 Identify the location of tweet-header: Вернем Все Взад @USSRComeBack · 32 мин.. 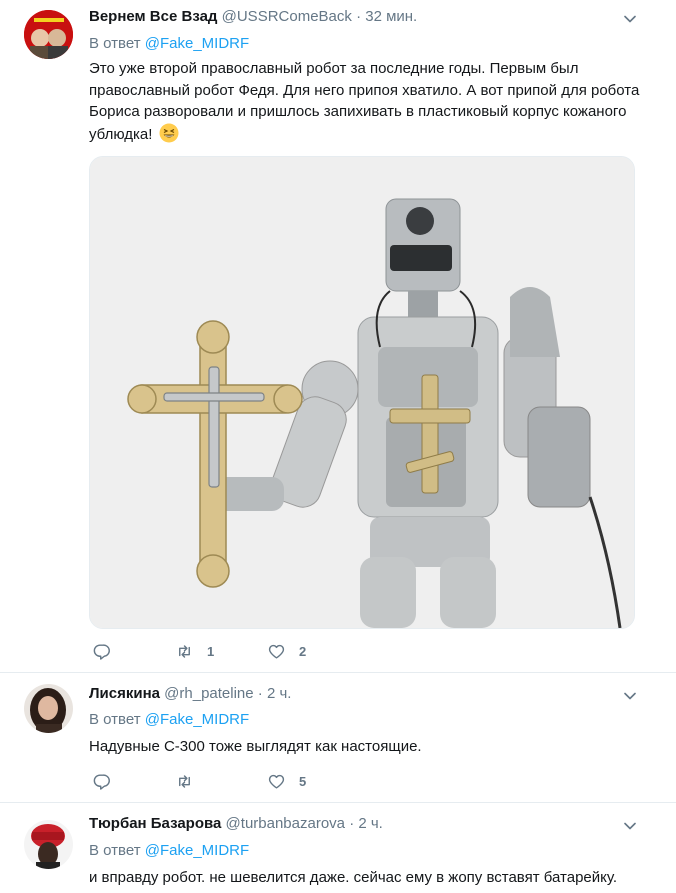
(253, 17).